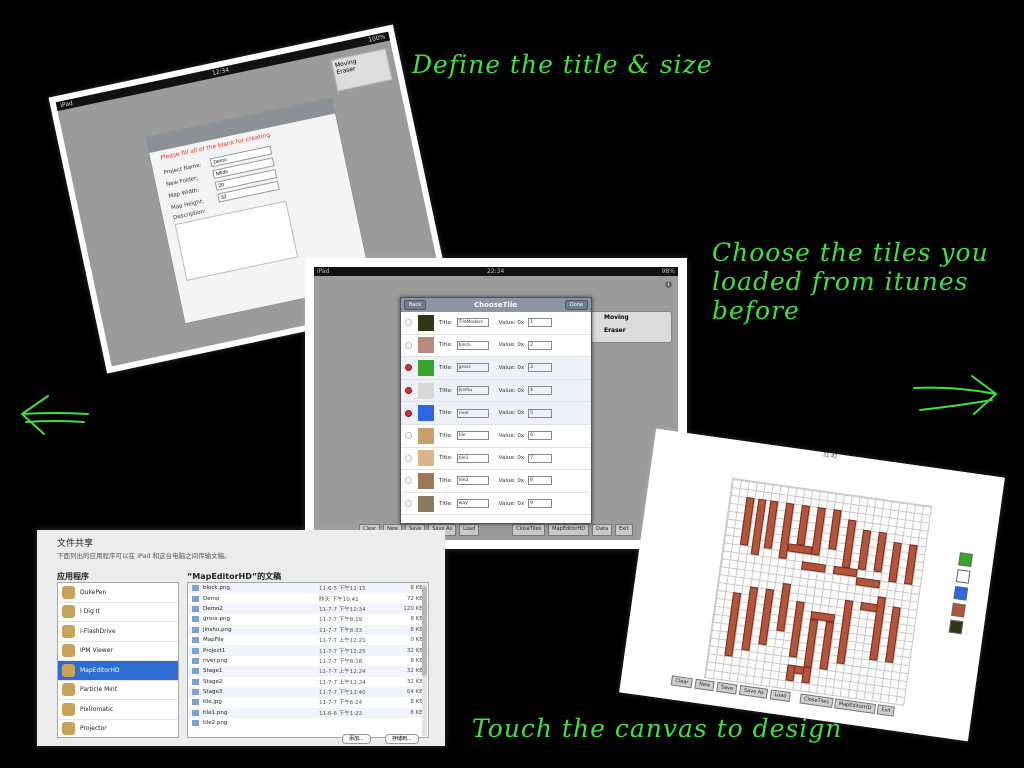 This screenshot has height=768, width=1024. What do you see at coordinates (472, 323) in the screenshot?
I see `tile-title-input: TileModern` at bounding box center [472, 323].